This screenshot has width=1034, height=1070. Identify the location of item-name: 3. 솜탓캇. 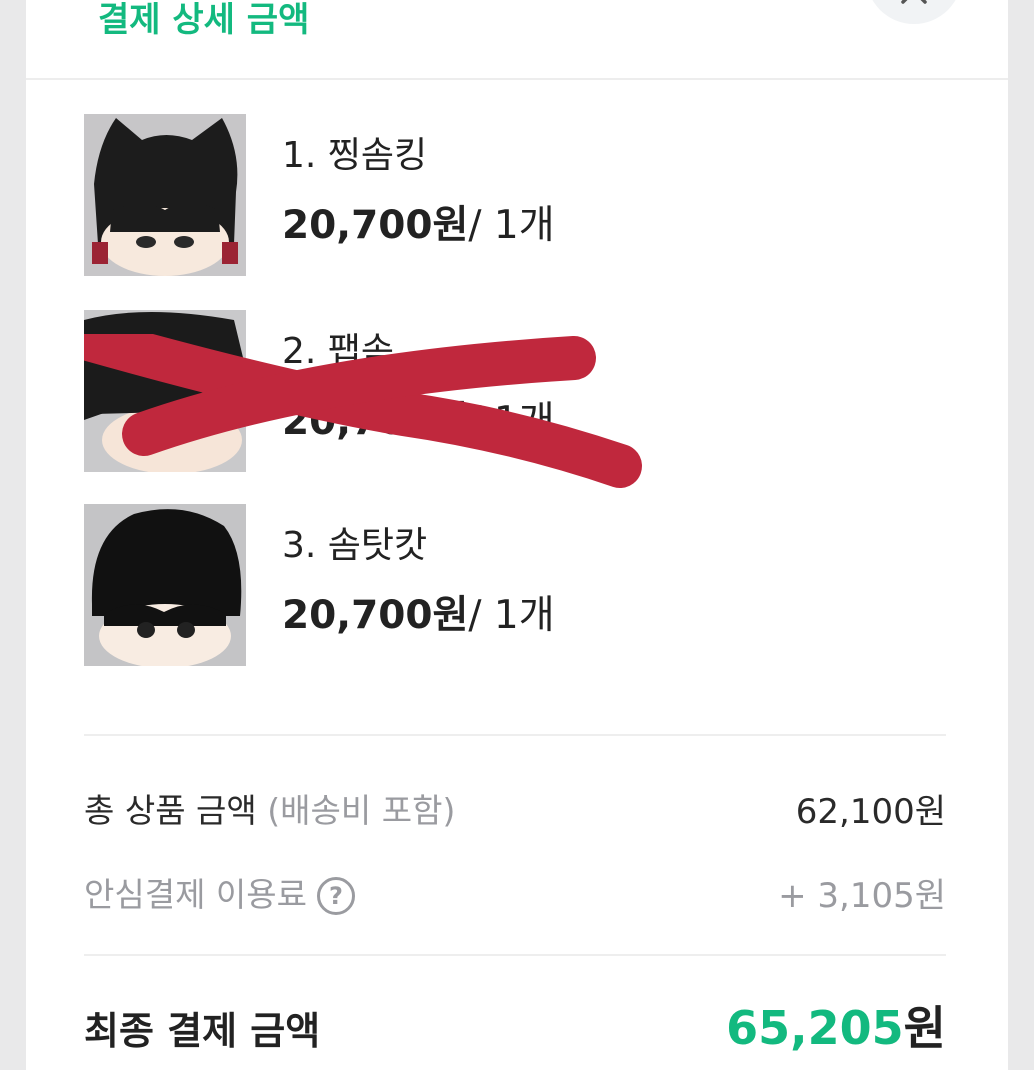
(355, 545).